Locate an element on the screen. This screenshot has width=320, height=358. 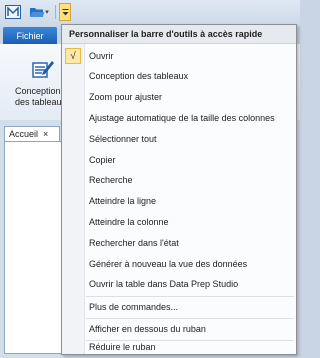
menu-item-conception-tableaux: Conception des tableaux is located at coordinates (190, 76).